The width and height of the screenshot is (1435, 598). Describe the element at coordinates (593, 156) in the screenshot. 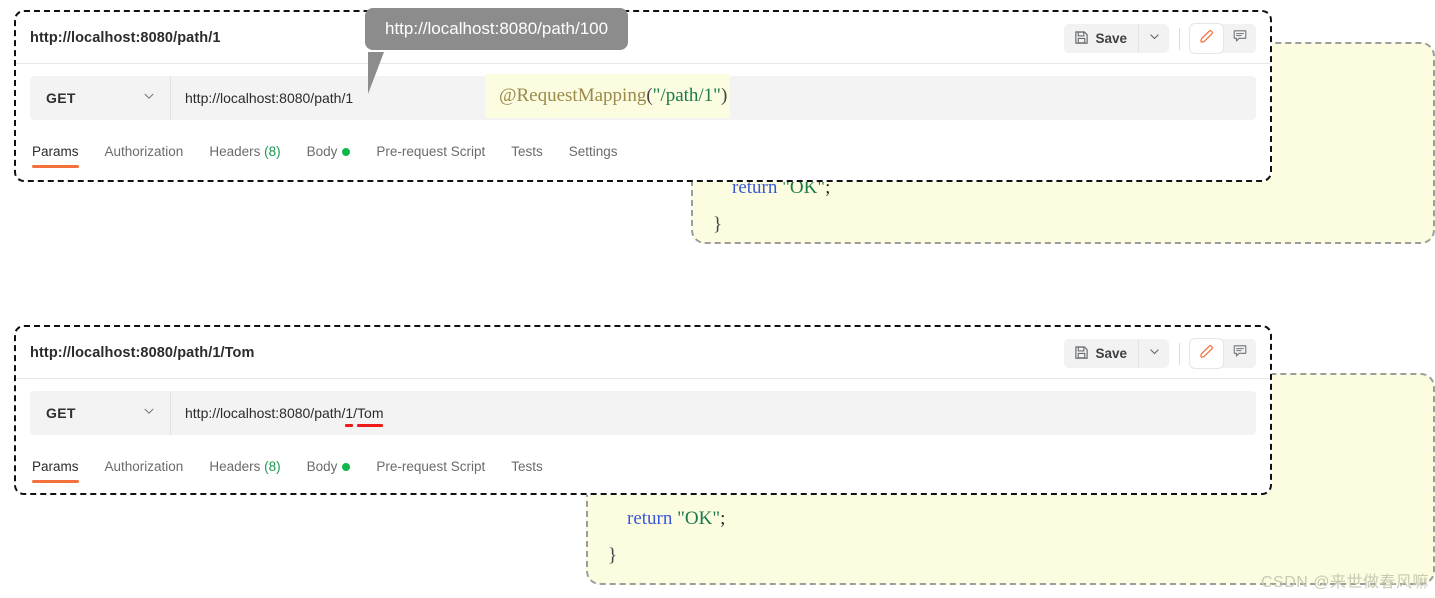

I see `tab-settings: Settings` at that location.